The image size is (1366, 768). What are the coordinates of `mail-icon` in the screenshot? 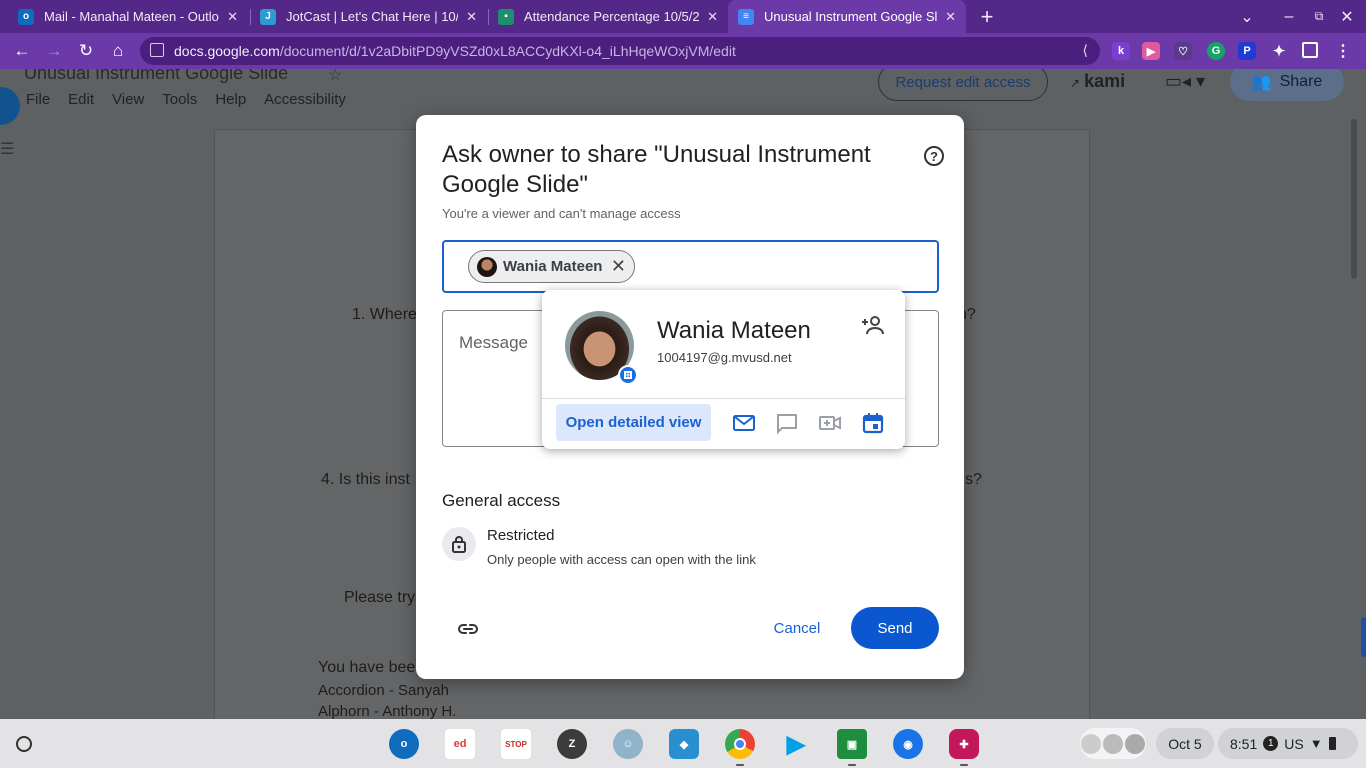 It's located at (744, 423).